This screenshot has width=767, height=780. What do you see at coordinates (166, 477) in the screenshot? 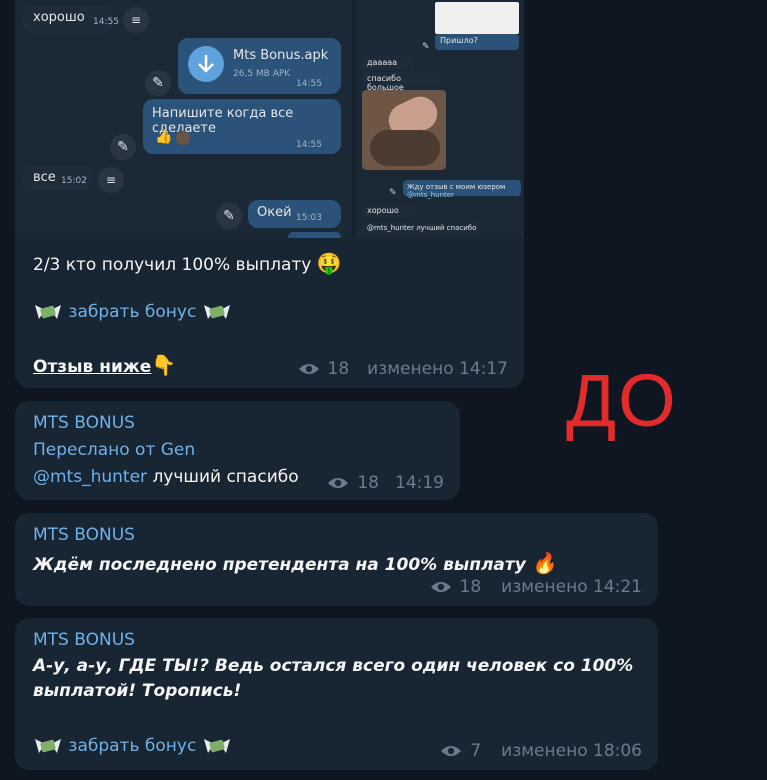
I see `post-text: @mts_hunter лучший спасибо` at bounding box center [166, 477].